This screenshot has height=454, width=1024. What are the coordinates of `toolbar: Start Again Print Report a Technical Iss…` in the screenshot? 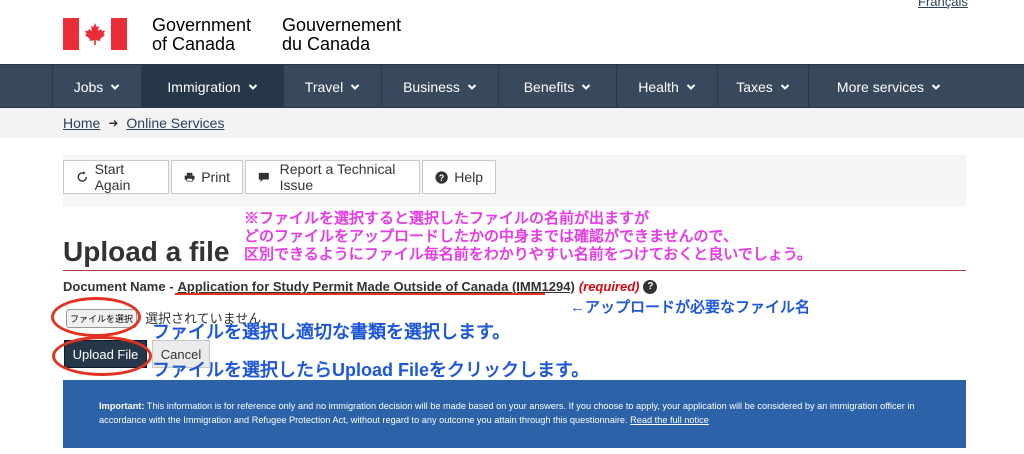 It's located at (280, 177).